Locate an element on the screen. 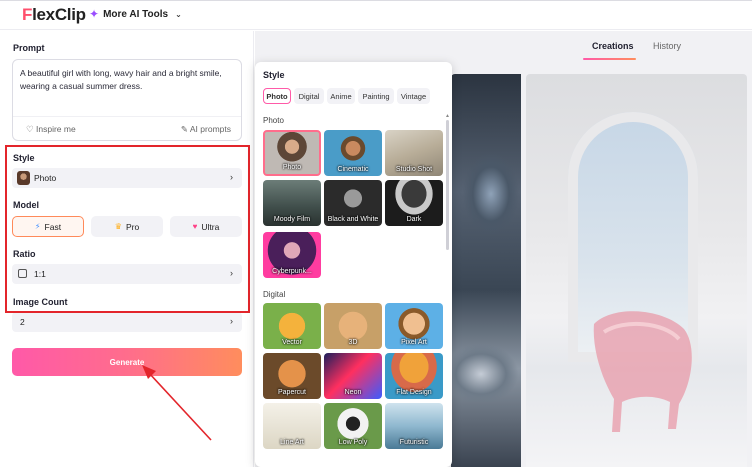 The width and height of the screenshot is (752, 467). style-thumb-label: Low Poly is located at coordinates (353, 442).